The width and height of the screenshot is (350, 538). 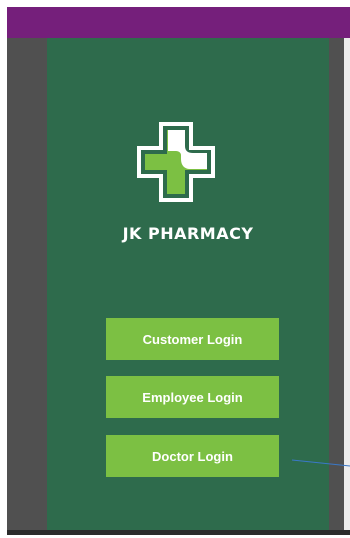 I want to click on doctor-login-button: Doctor Login, so click(x=192, y=456).